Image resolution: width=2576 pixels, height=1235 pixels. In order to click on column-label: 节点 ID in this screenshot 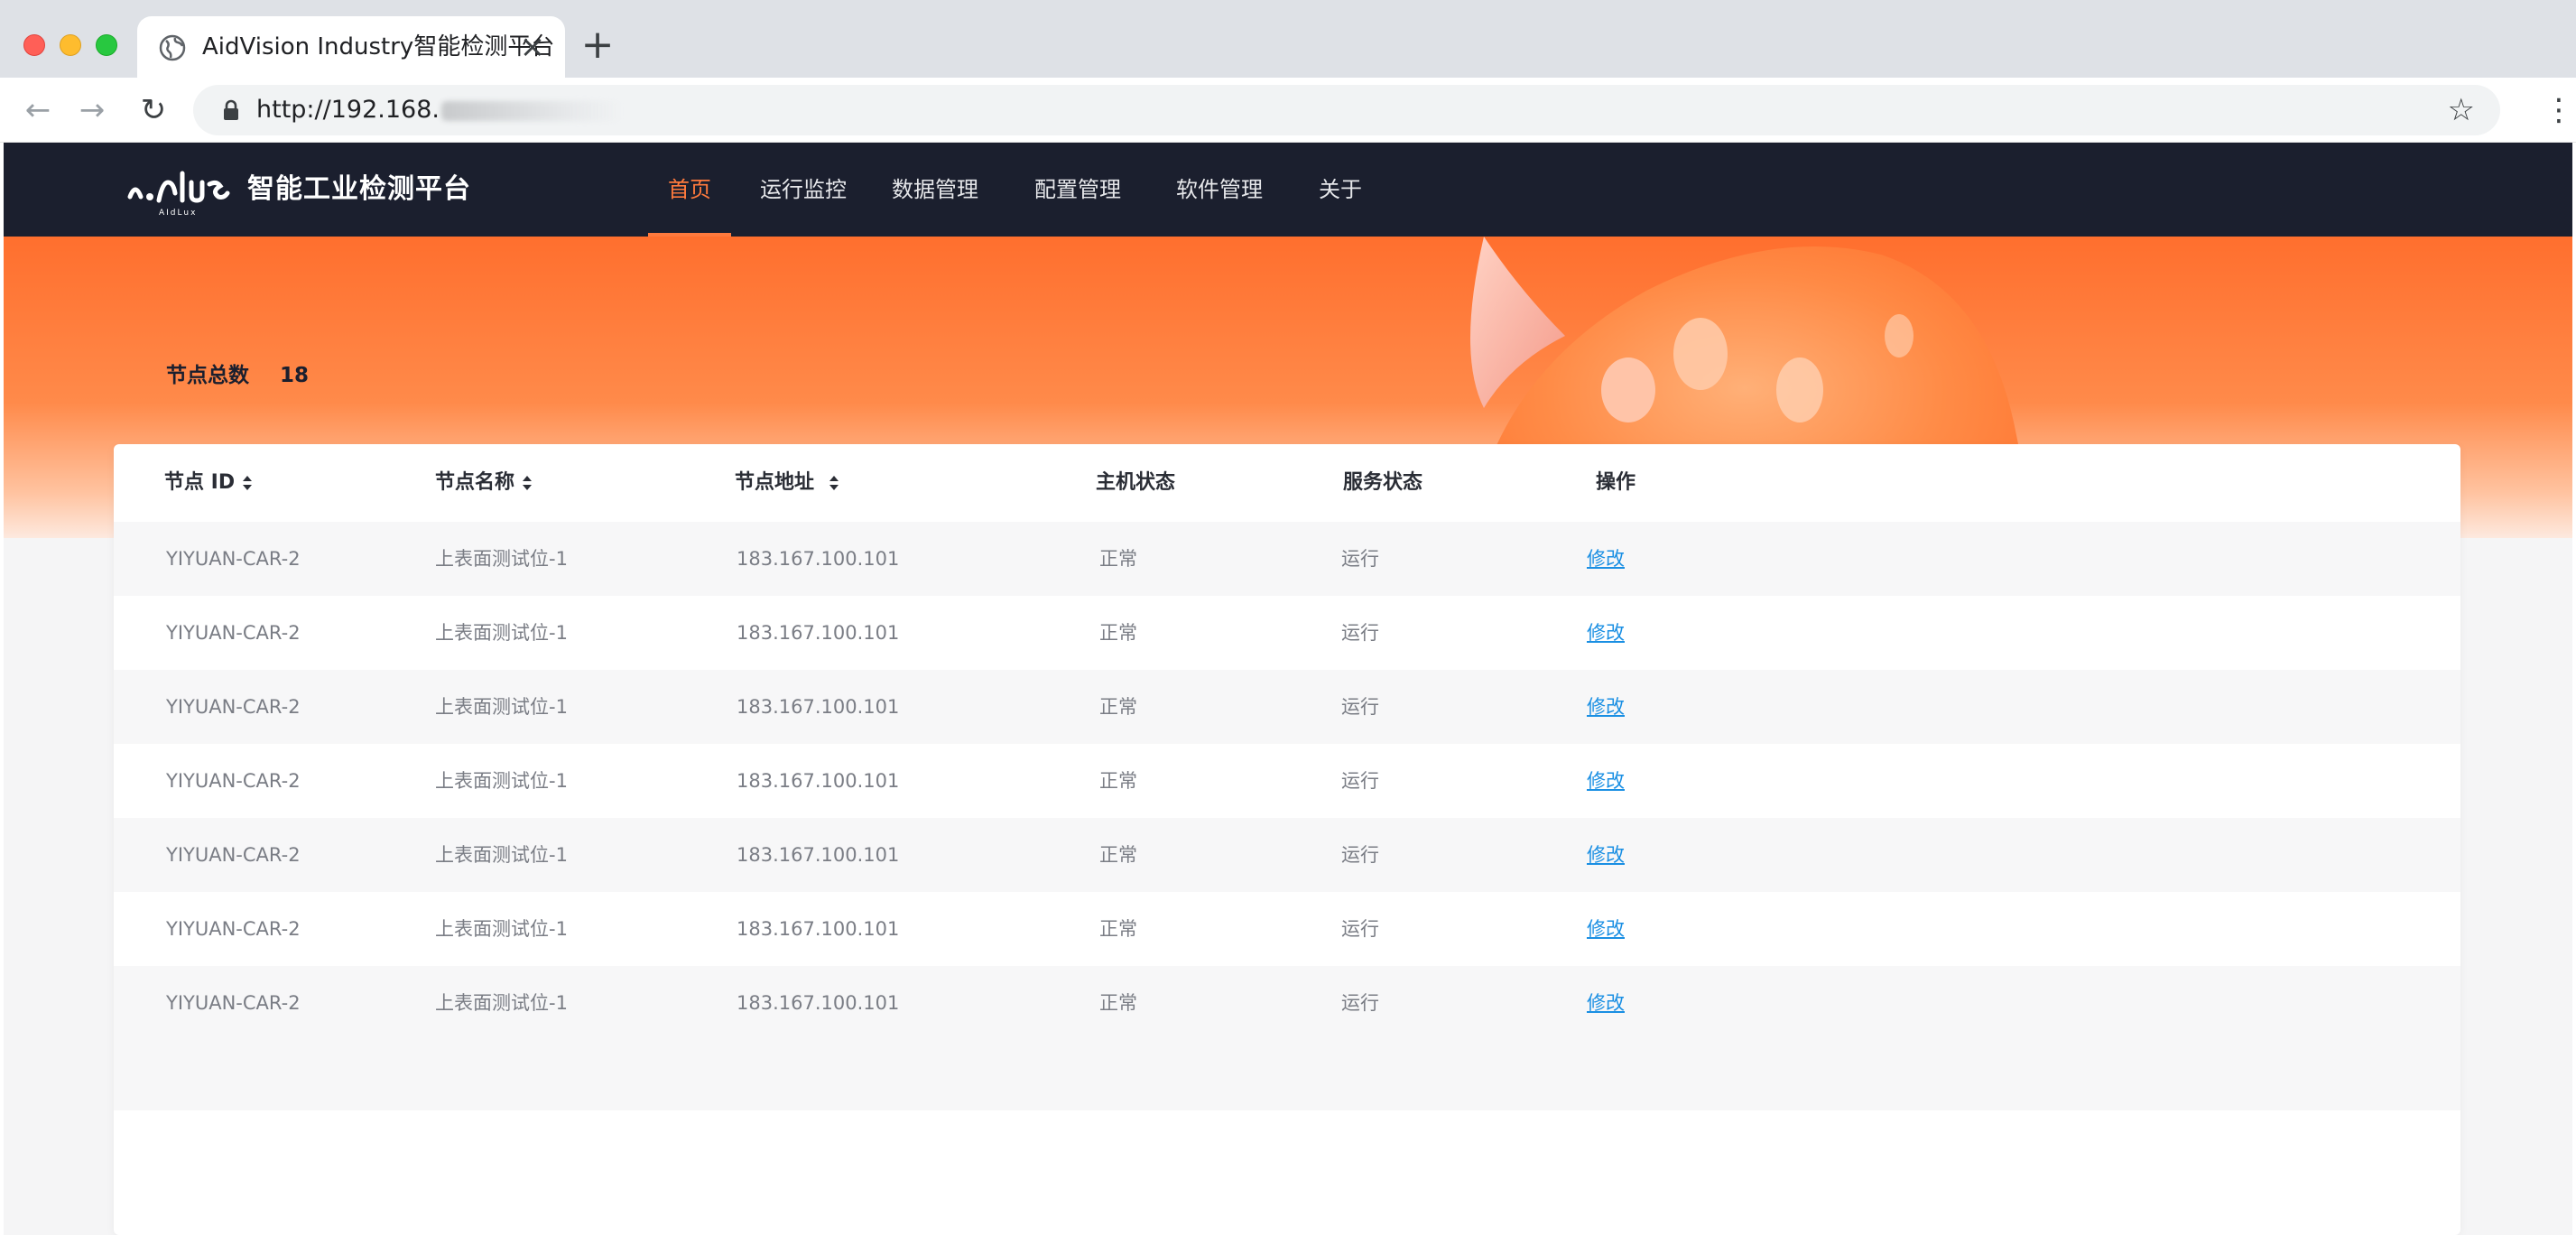, I will do `click(200, 482)`.